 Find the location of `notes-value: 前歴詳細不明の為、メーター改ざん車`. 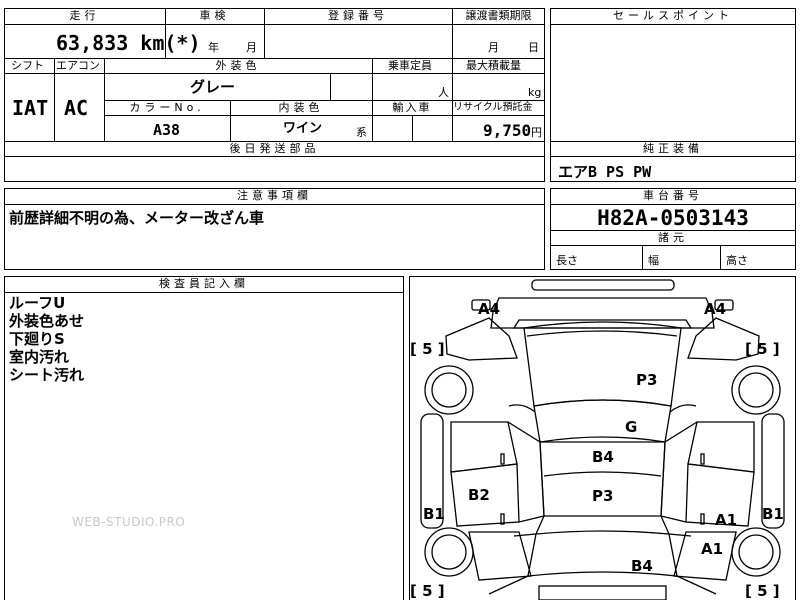

notes-value: 前歴詳細不明の為、メーター改ざん車 is located at coordinates (137, 218).